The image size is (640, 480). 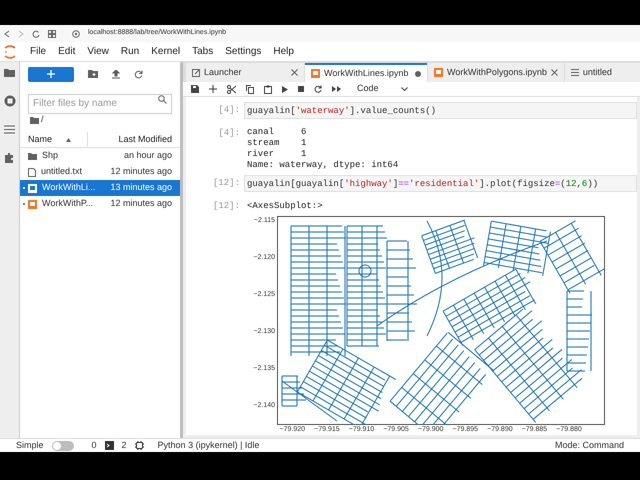 I want to click on upload-icon, so click(x=116, y=74).